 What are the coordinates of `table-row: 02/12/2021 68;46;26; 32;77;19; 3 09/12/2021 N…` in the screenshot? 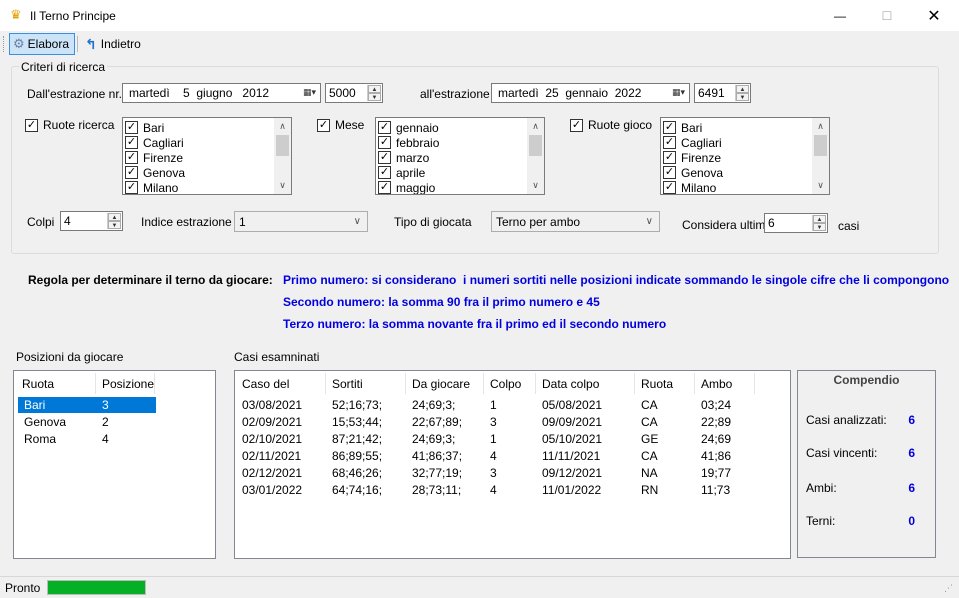 It's located at (495, 473).